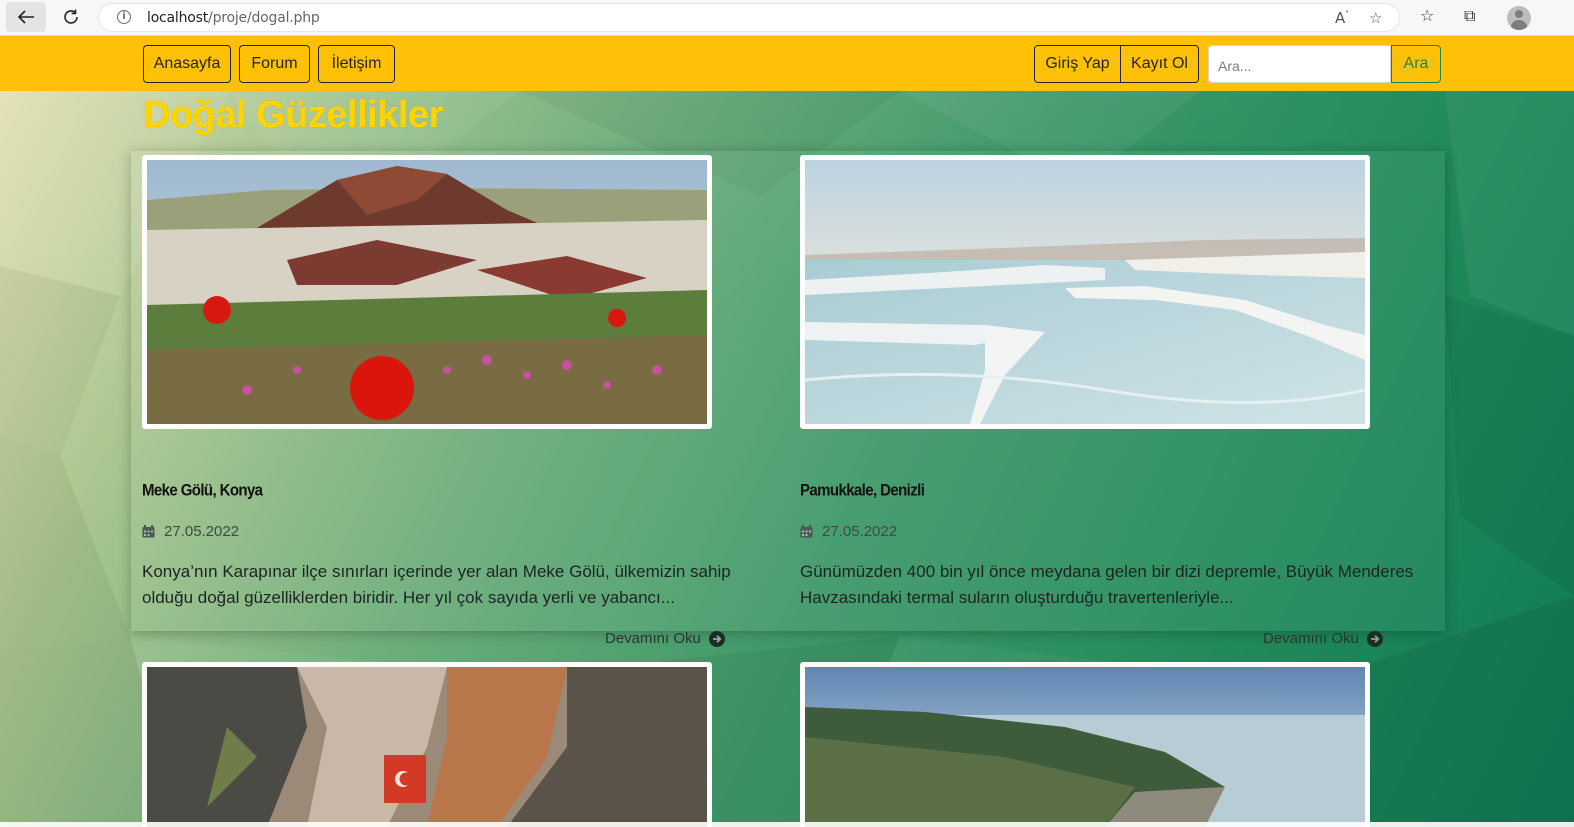 This screenshot has height=827, width=1574. I want to click on reload-button, so click(71, 17).